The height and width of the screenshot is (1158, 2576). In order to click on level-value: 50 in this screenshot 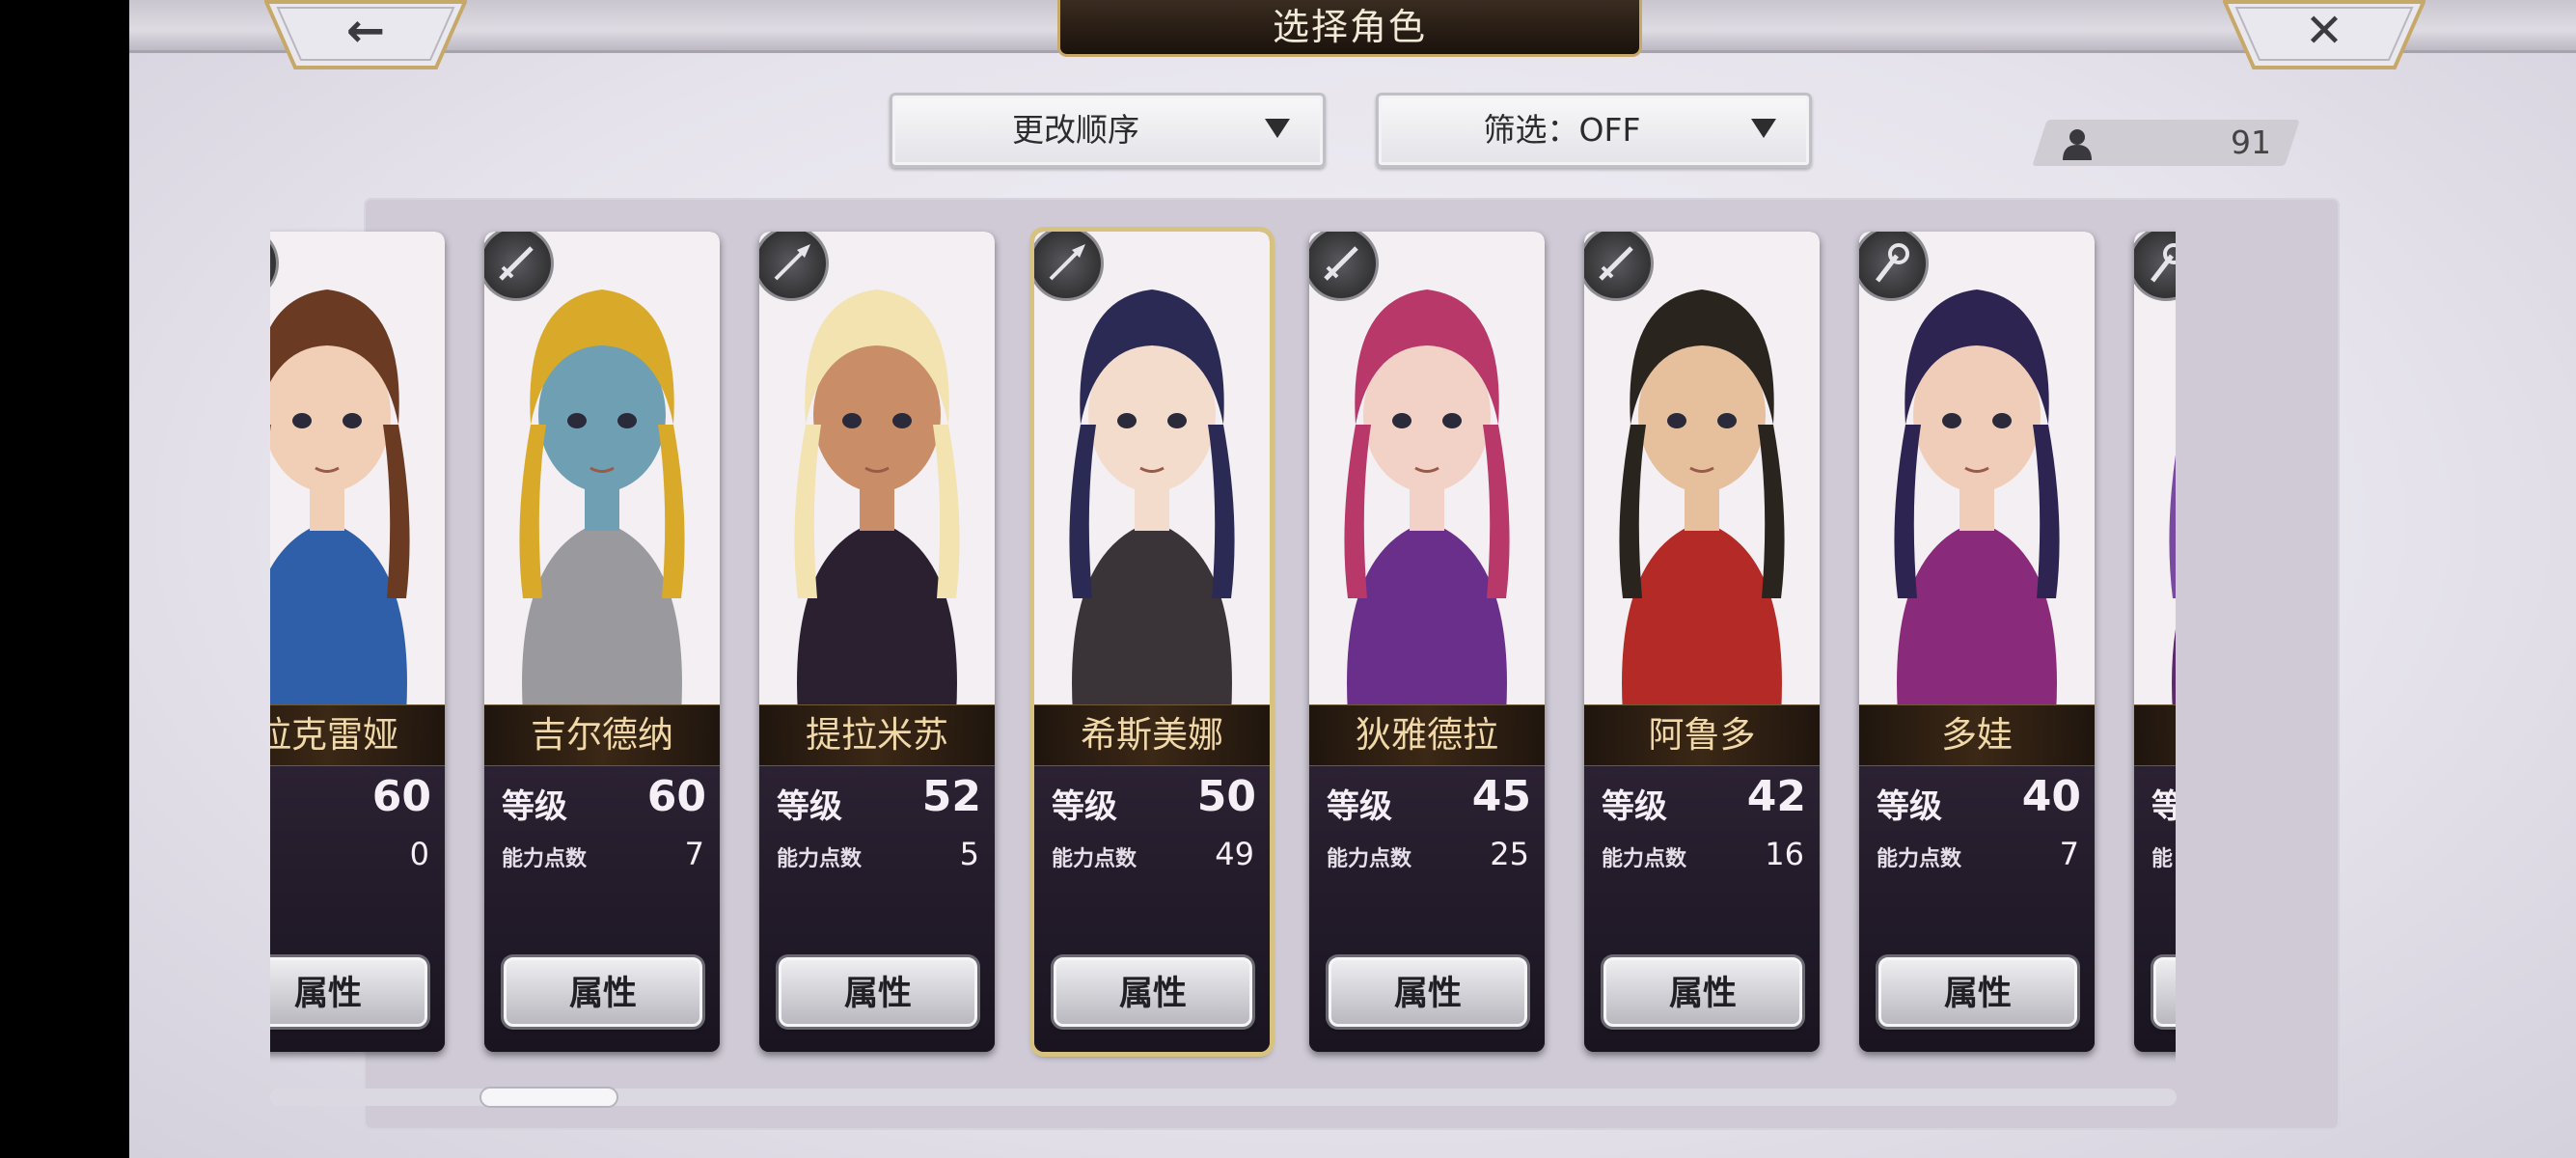, I will do `click(1226, 796)`.